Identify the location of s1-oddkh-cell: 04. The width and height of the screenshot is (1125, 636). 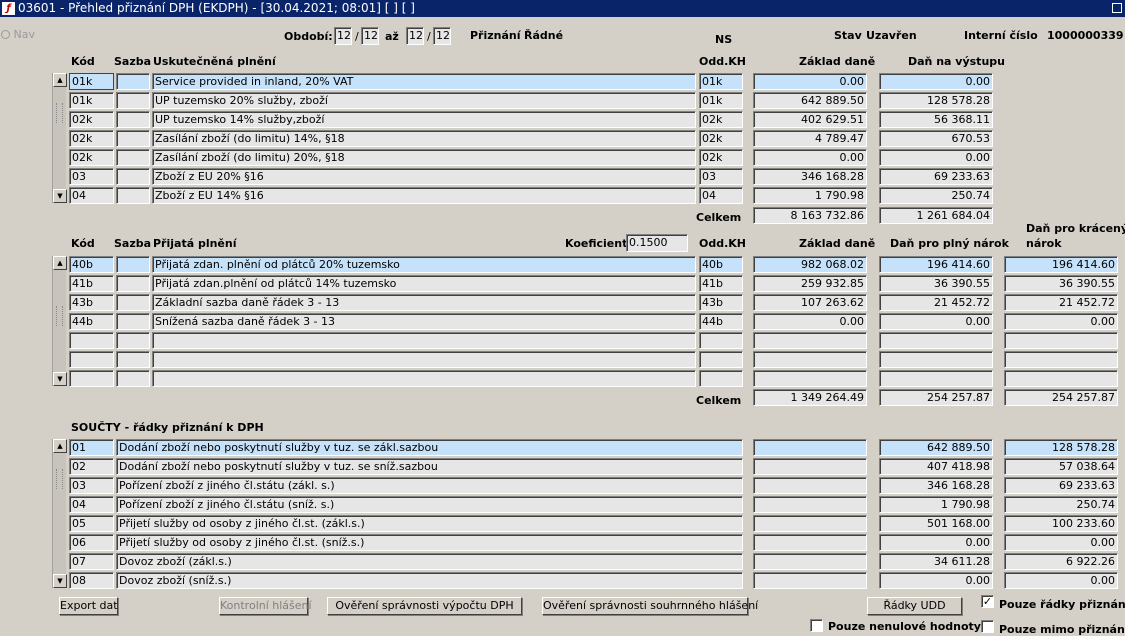
(721, 195).